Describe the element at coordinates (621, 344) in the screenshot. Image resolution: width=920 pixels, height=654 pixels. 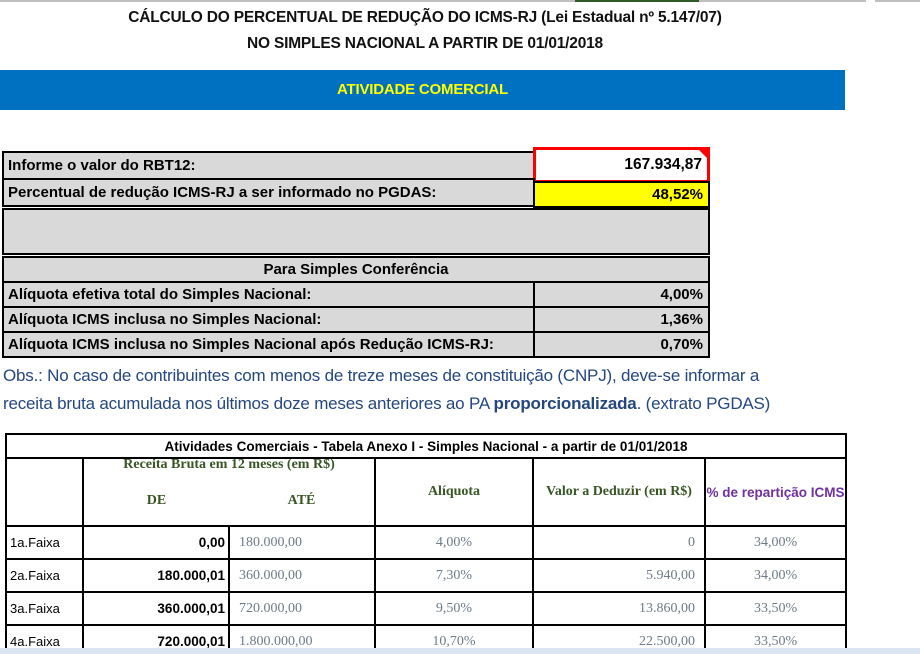
I see `conference-row-value: 0,70%` at that location.